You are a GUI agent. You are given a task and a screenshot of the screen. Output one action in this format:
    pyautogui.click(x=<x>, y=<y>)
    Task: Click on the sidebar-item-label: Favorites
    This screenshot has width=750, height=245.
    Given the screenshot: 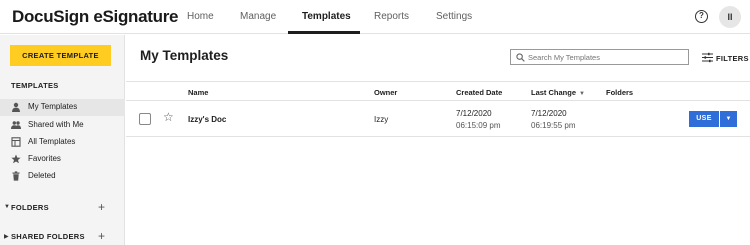 What is the action you would take?
    pyautogui.click(x=44, y=158)
    